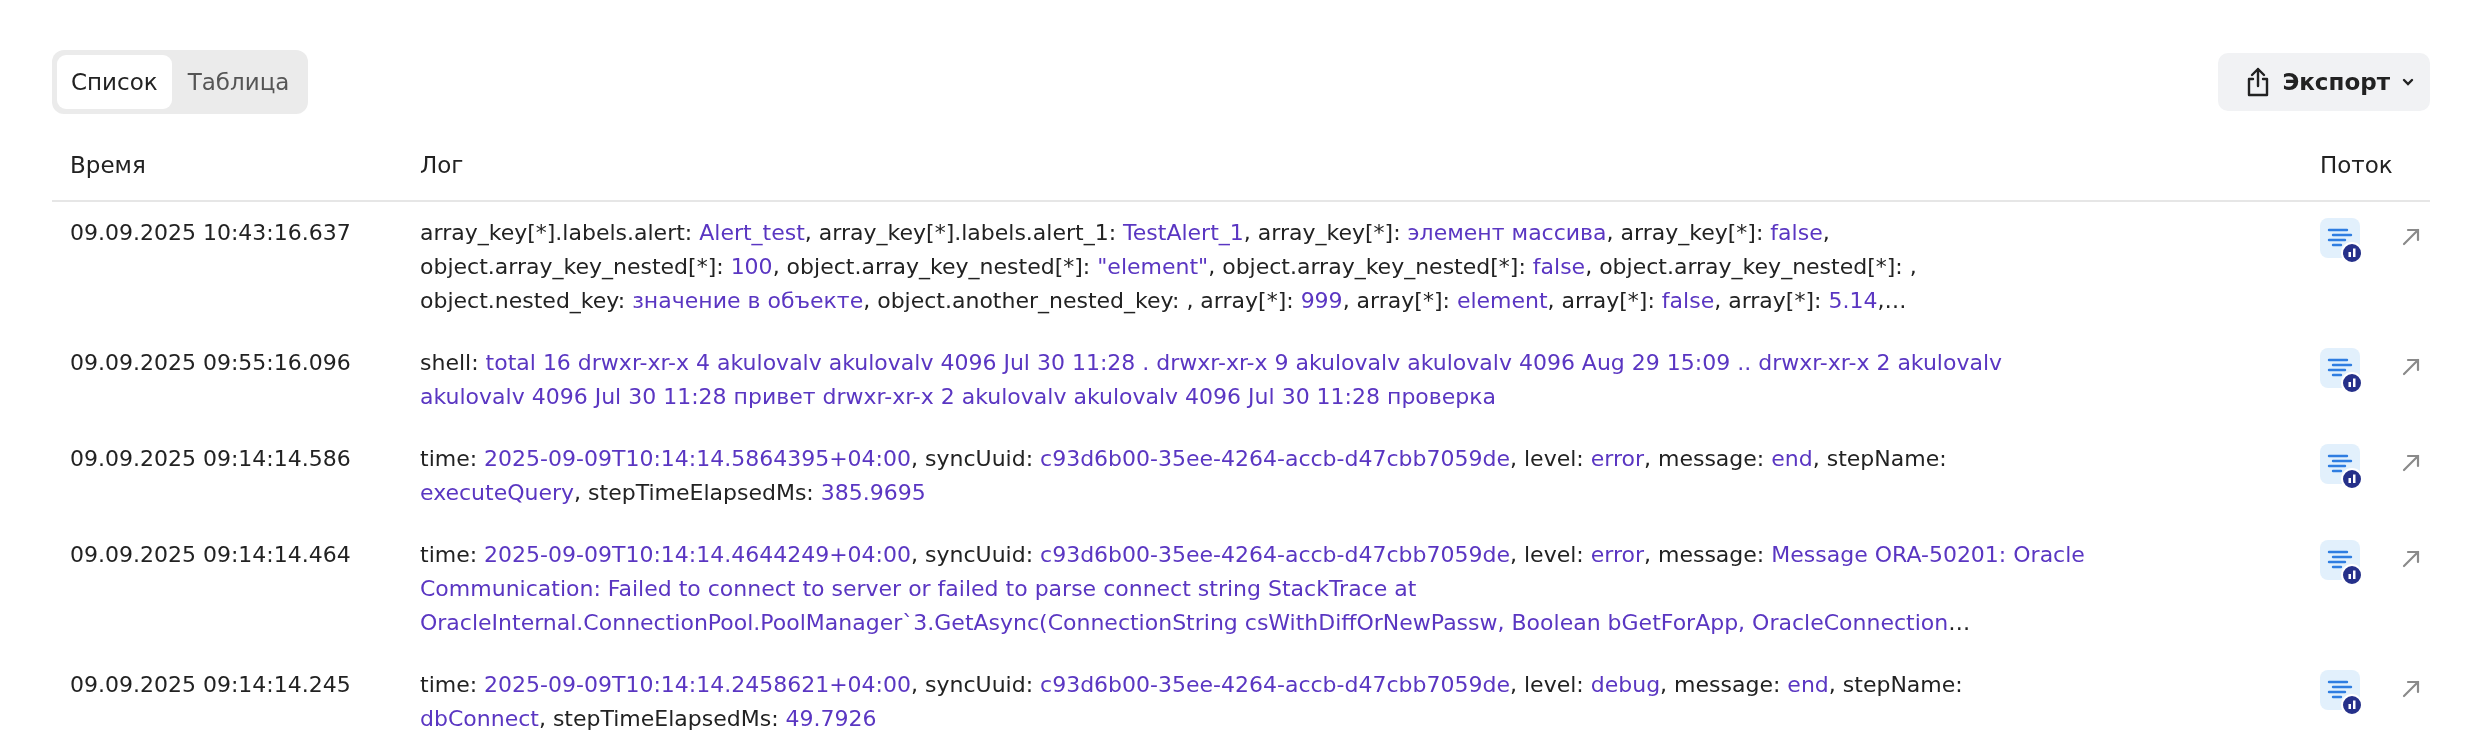  What do you see at coordinates (238, 82) in the screenshot?
I see `view-tab: Таблица` at bounding box center [238, 82].